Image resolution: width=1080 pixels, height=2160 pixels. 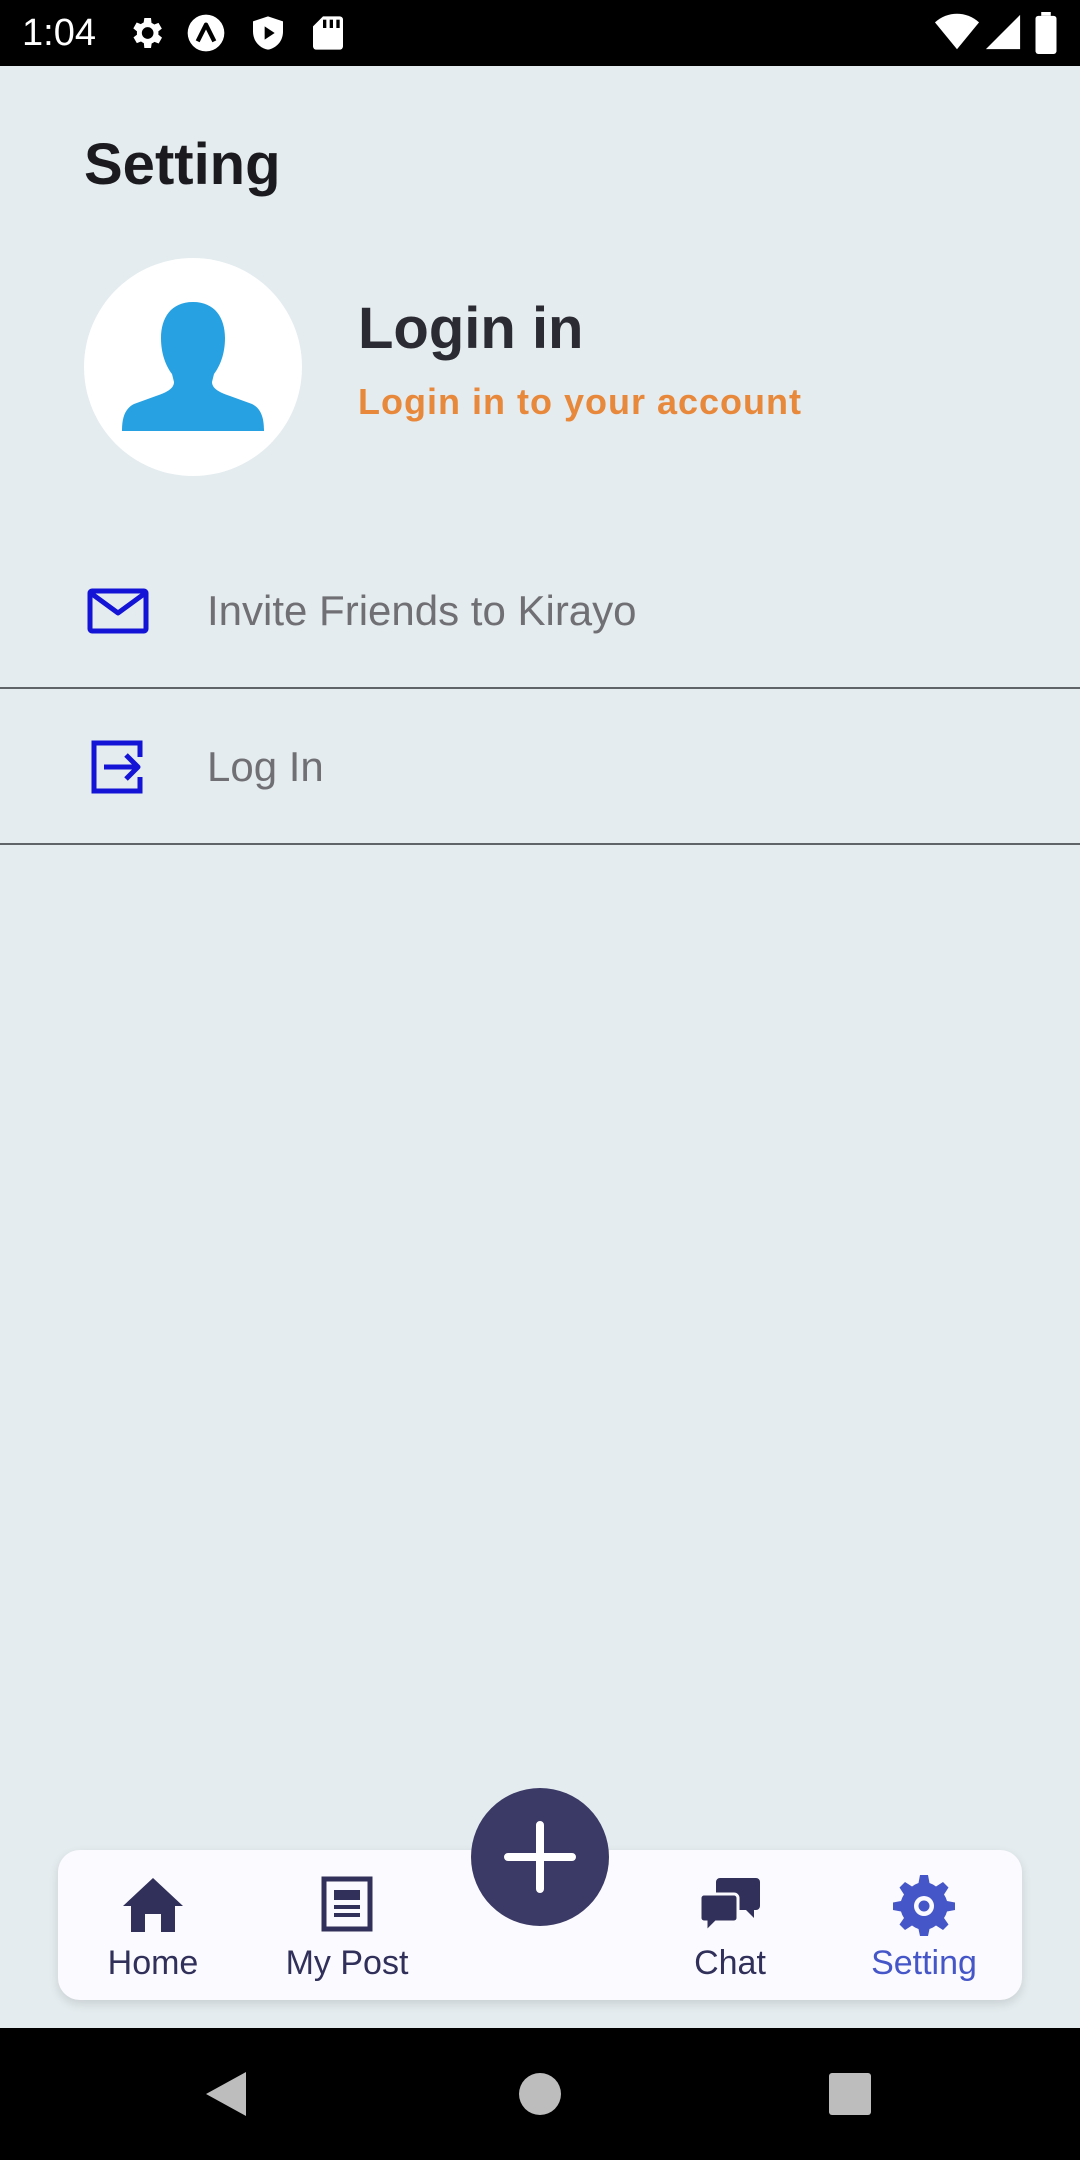 What do you see at coordinates (265, 766) in the screenshot?
I see `menu-item-label: Log In` at bounding box center [265, 766].